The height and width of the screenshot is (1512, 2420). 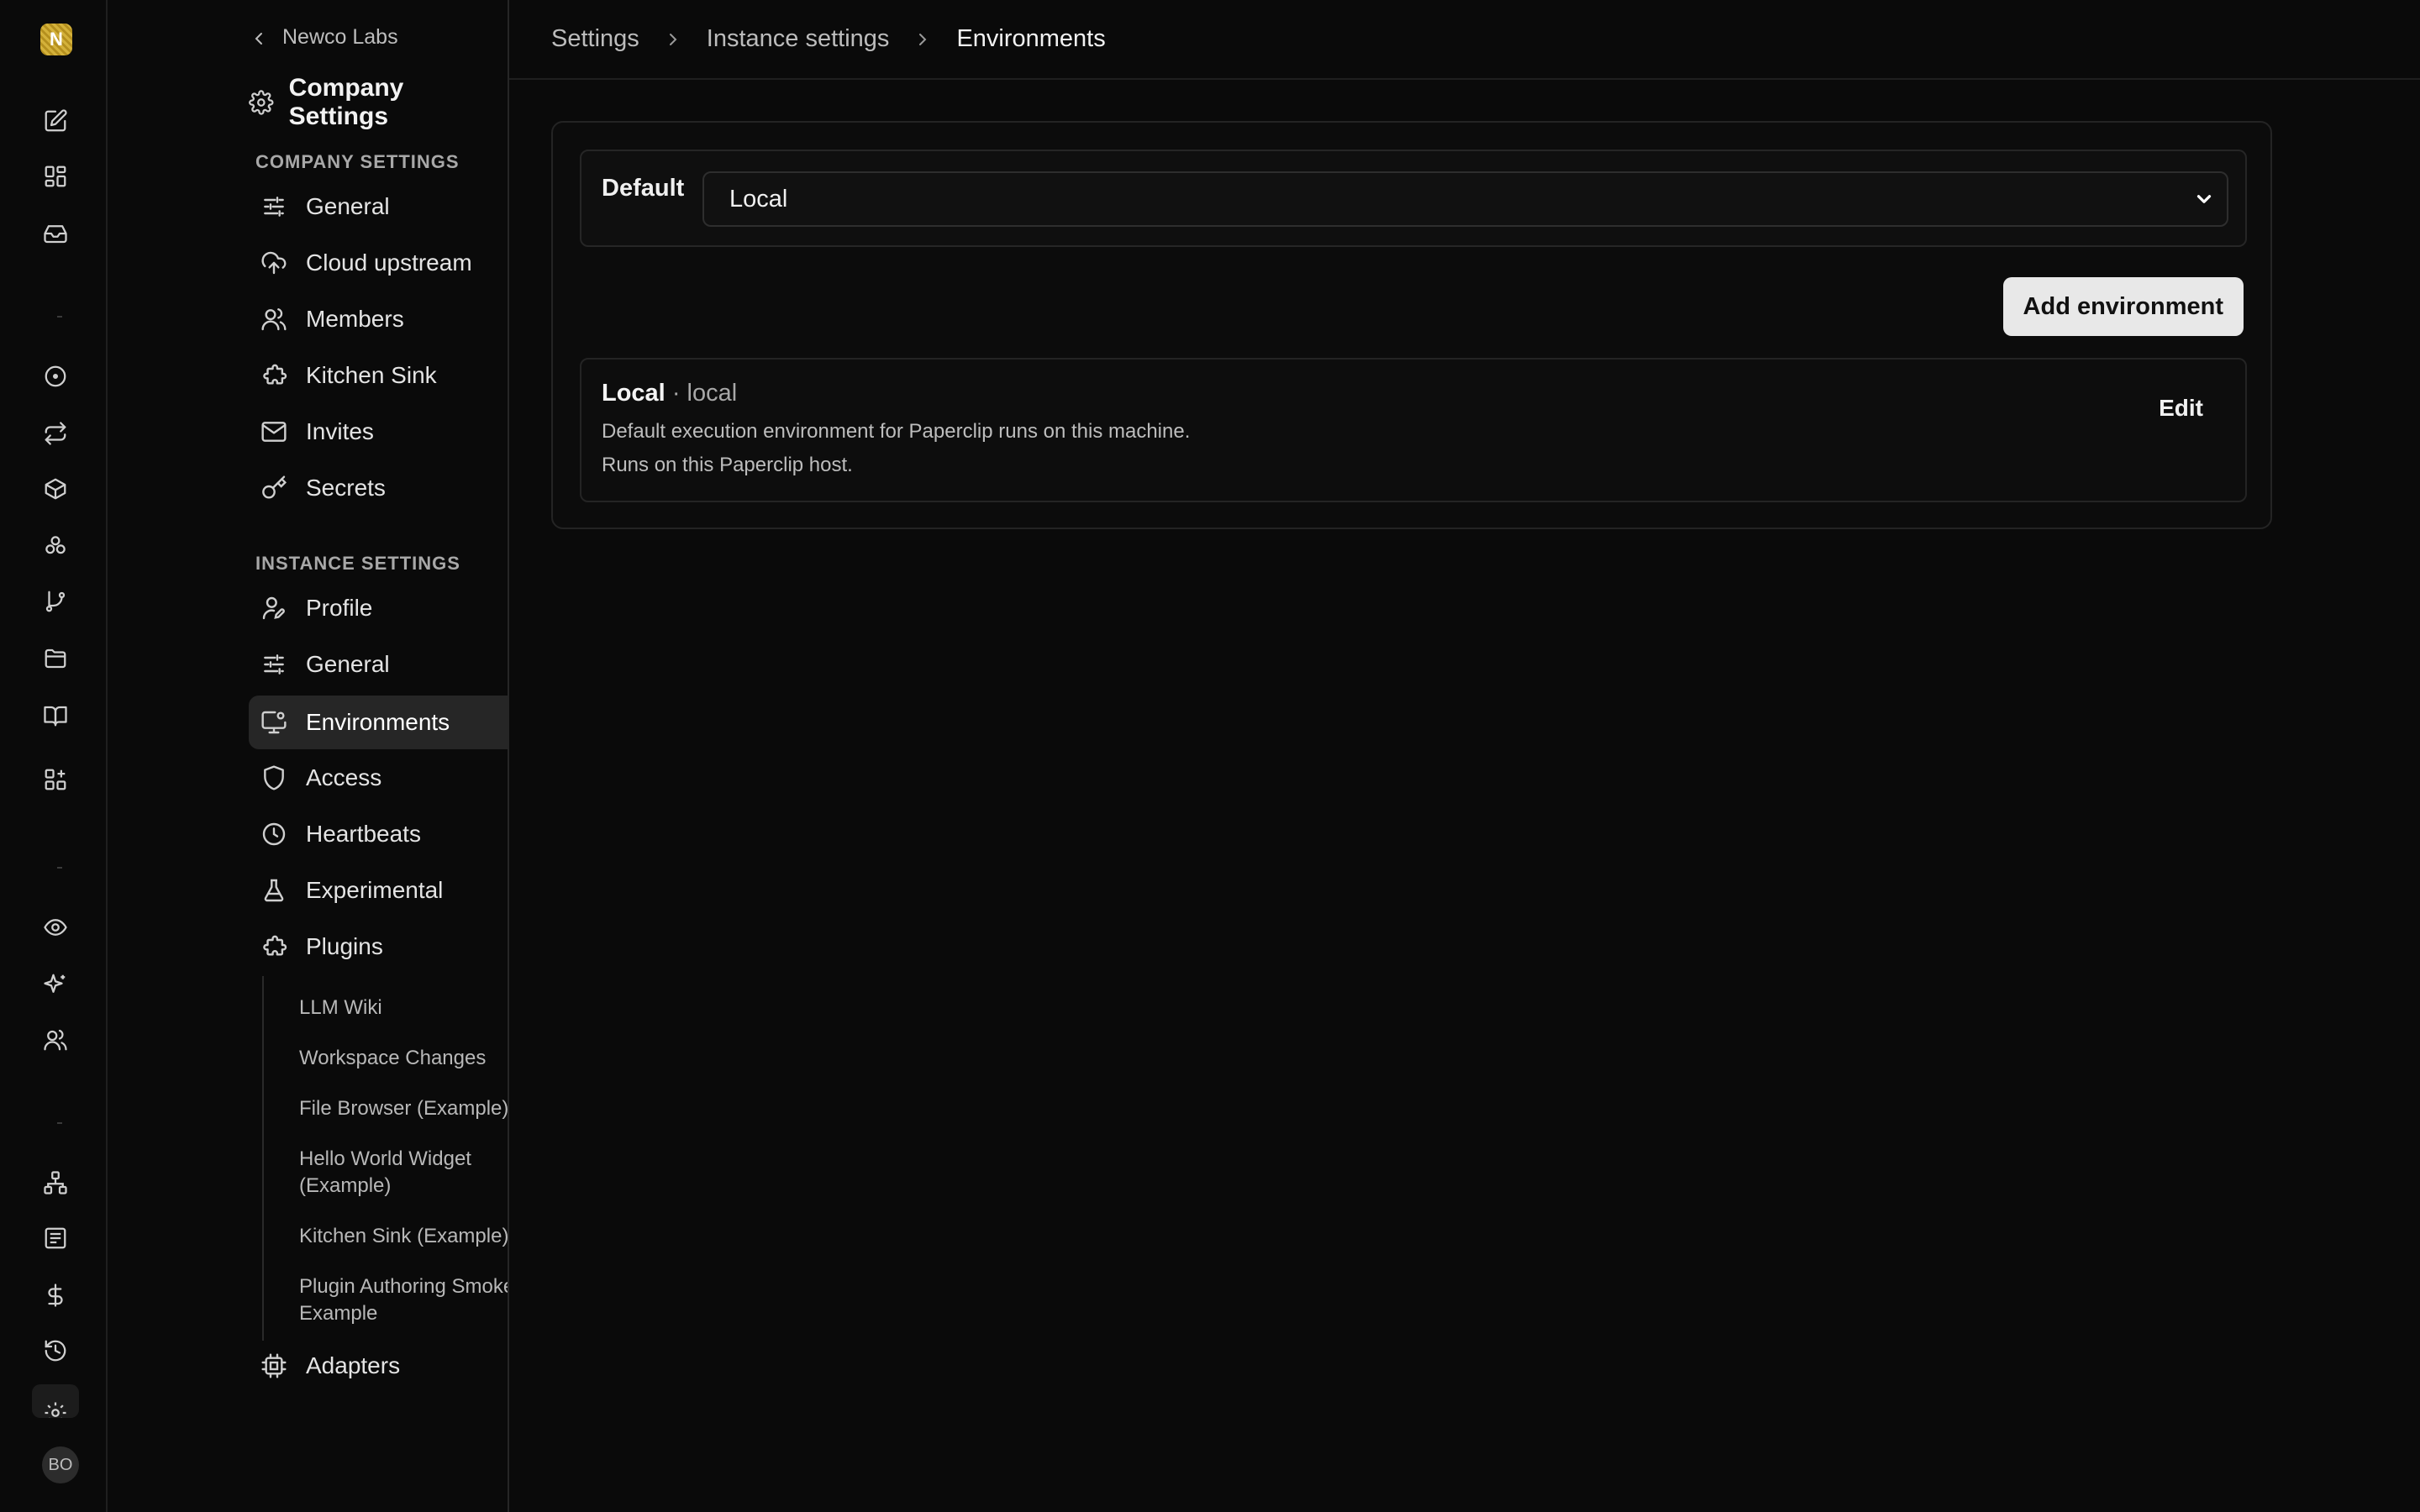 I want to click on edit-environment-button: Edit, so click(x=2181, y=408).